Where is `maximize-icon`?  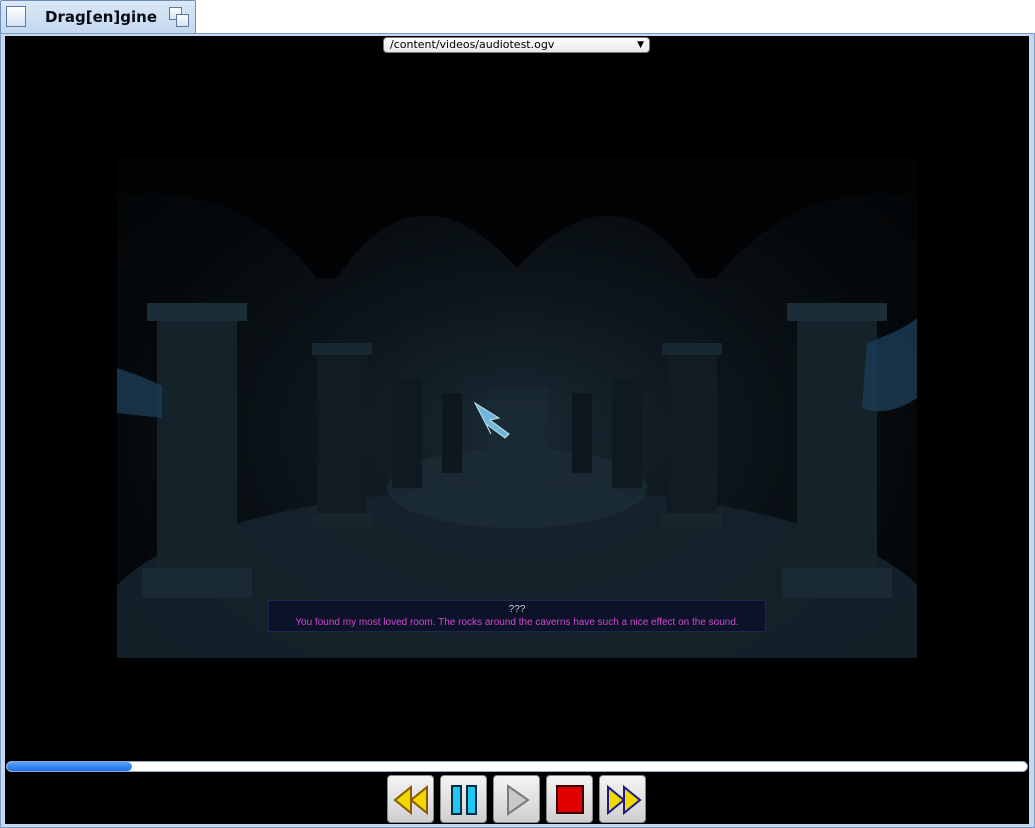
maximize-icon is located at coordinates (179, 17).